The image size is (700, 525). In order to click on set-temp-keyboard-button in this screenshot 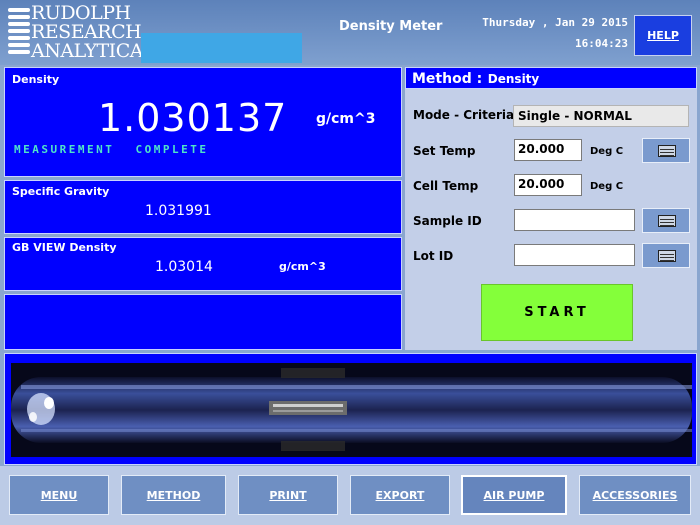, I will do `click(666, 150)`.